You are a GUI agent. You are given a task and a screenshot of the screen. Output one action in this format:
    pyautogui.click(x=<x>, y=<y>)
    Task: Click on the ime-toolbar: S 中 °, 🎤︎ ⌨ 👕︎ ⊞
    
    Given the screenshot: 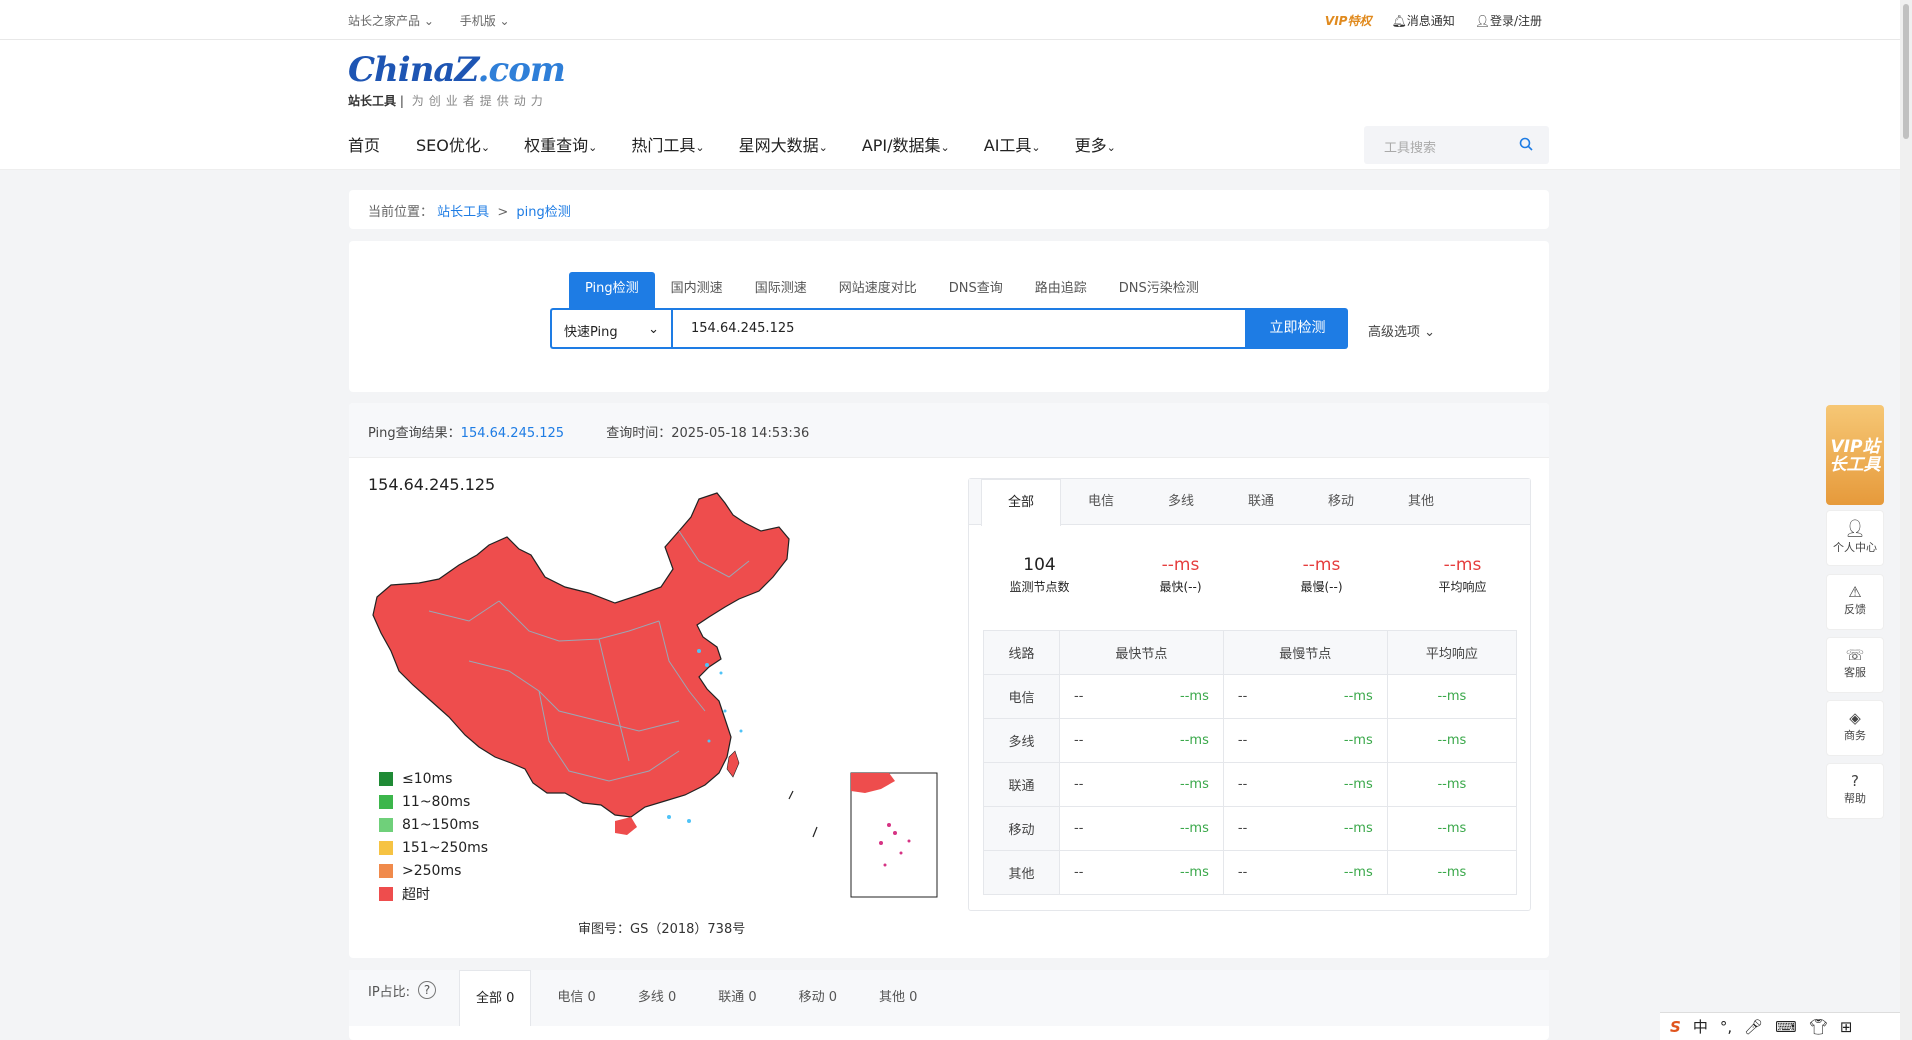 What is the action you would take?
    pyautogui.click(x=1780, y=1026)
    